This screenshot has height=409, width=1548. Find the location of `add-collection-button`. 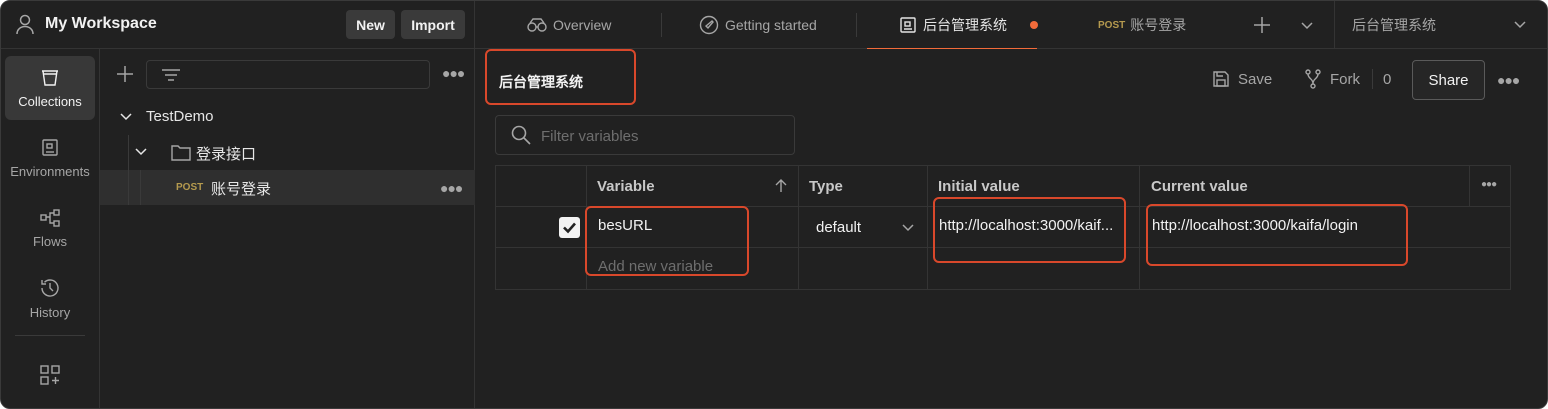

add-collection-button is located at coordinates (125, 76).